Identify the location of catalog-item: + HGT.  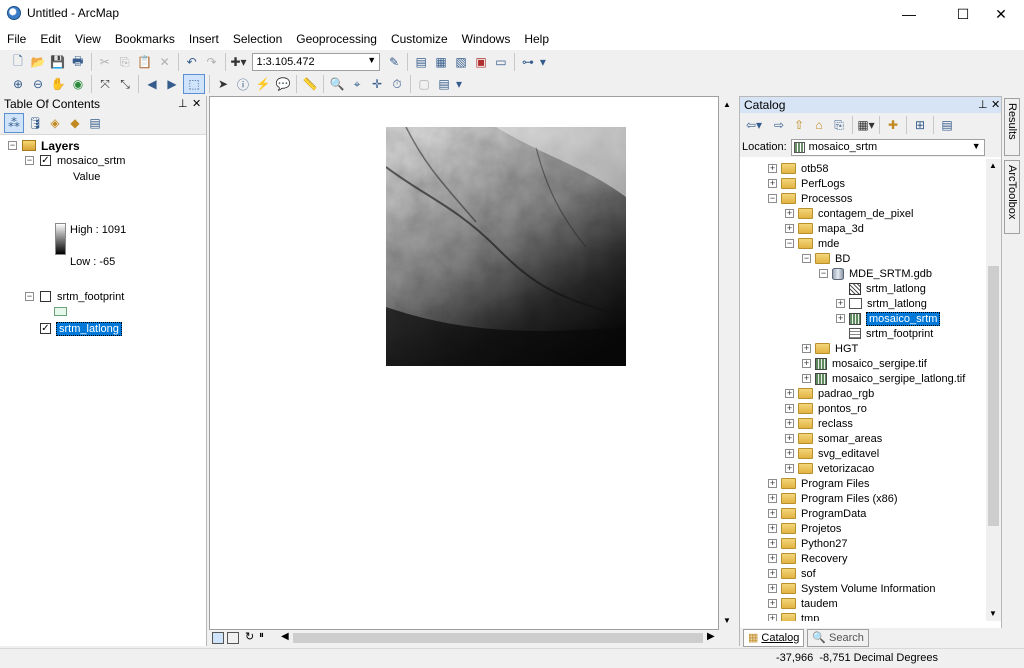
(830, 348).